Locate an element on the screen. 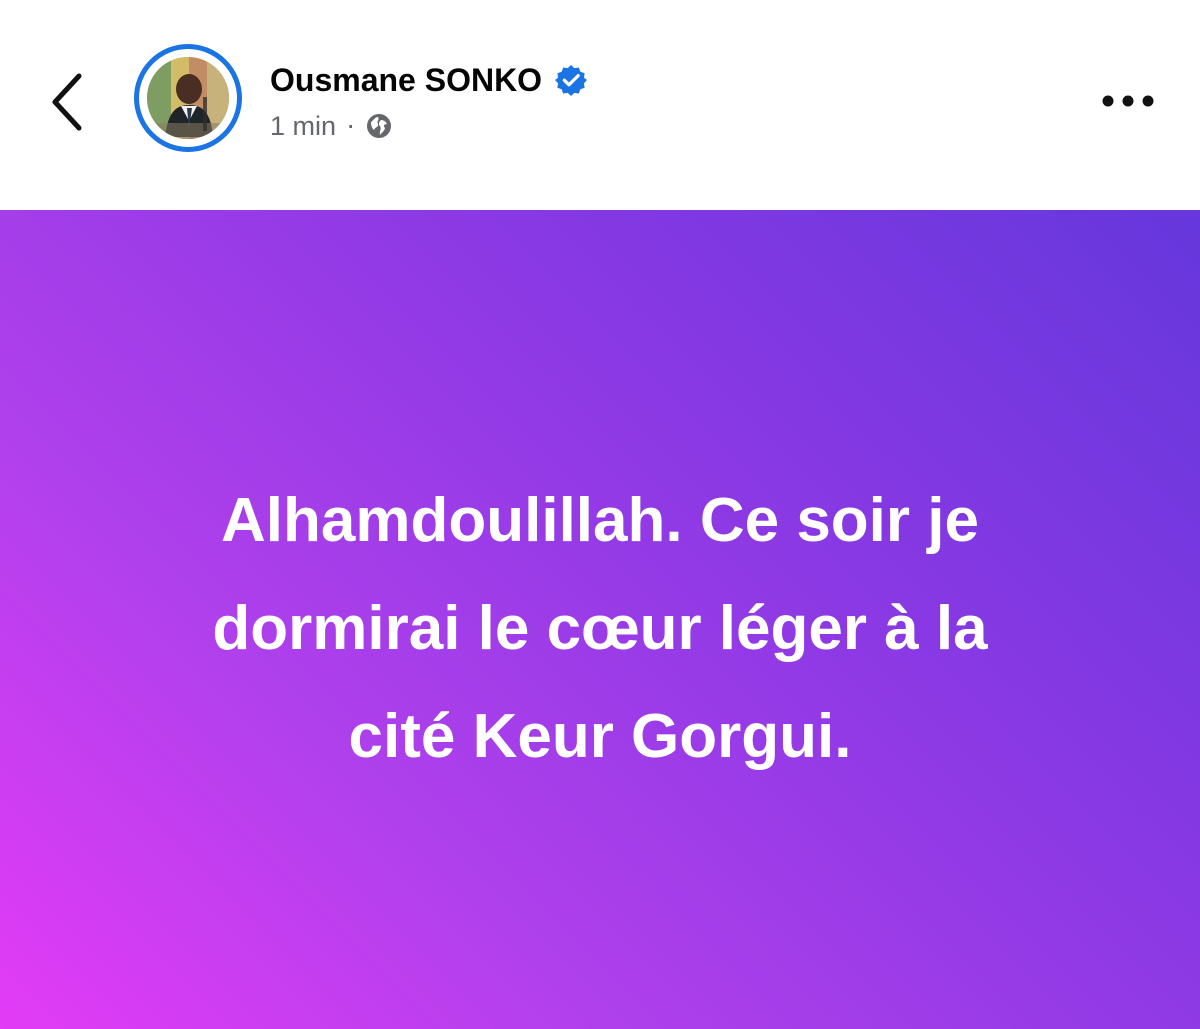 The width and height of the screenshot is (1200, 1029). author-name: Ousmane SONKO is located at coordinates (406, 80).